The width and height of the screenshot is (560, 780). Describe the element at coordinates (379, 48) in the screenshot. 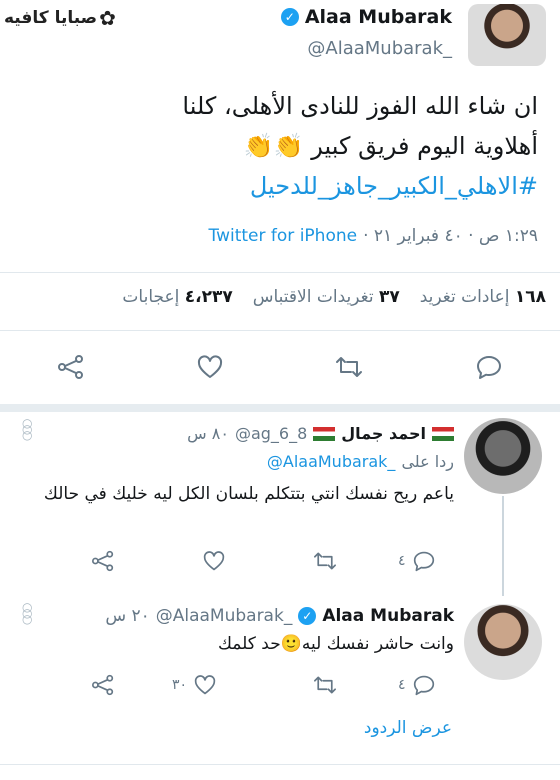

I see `author-handle: @AlaaMubarak_` at that location.